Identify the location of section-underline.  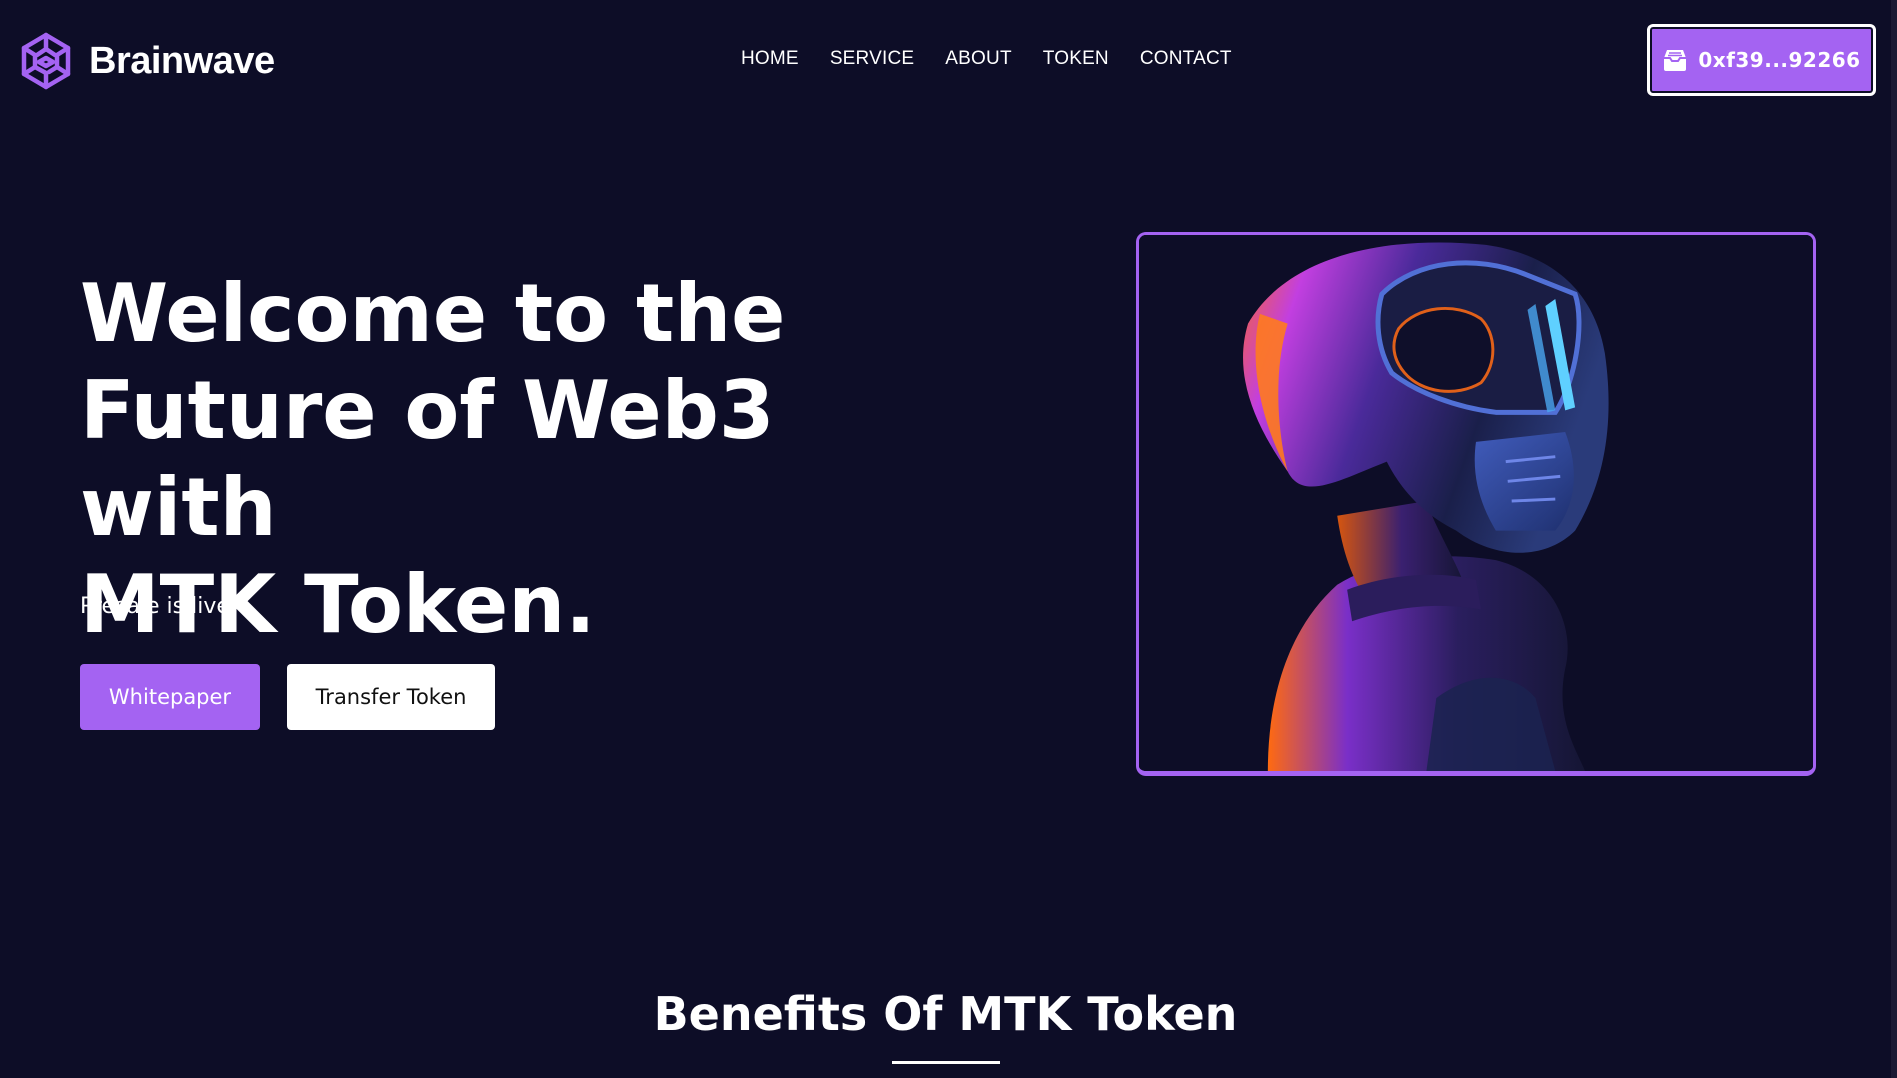
(946, 1062).